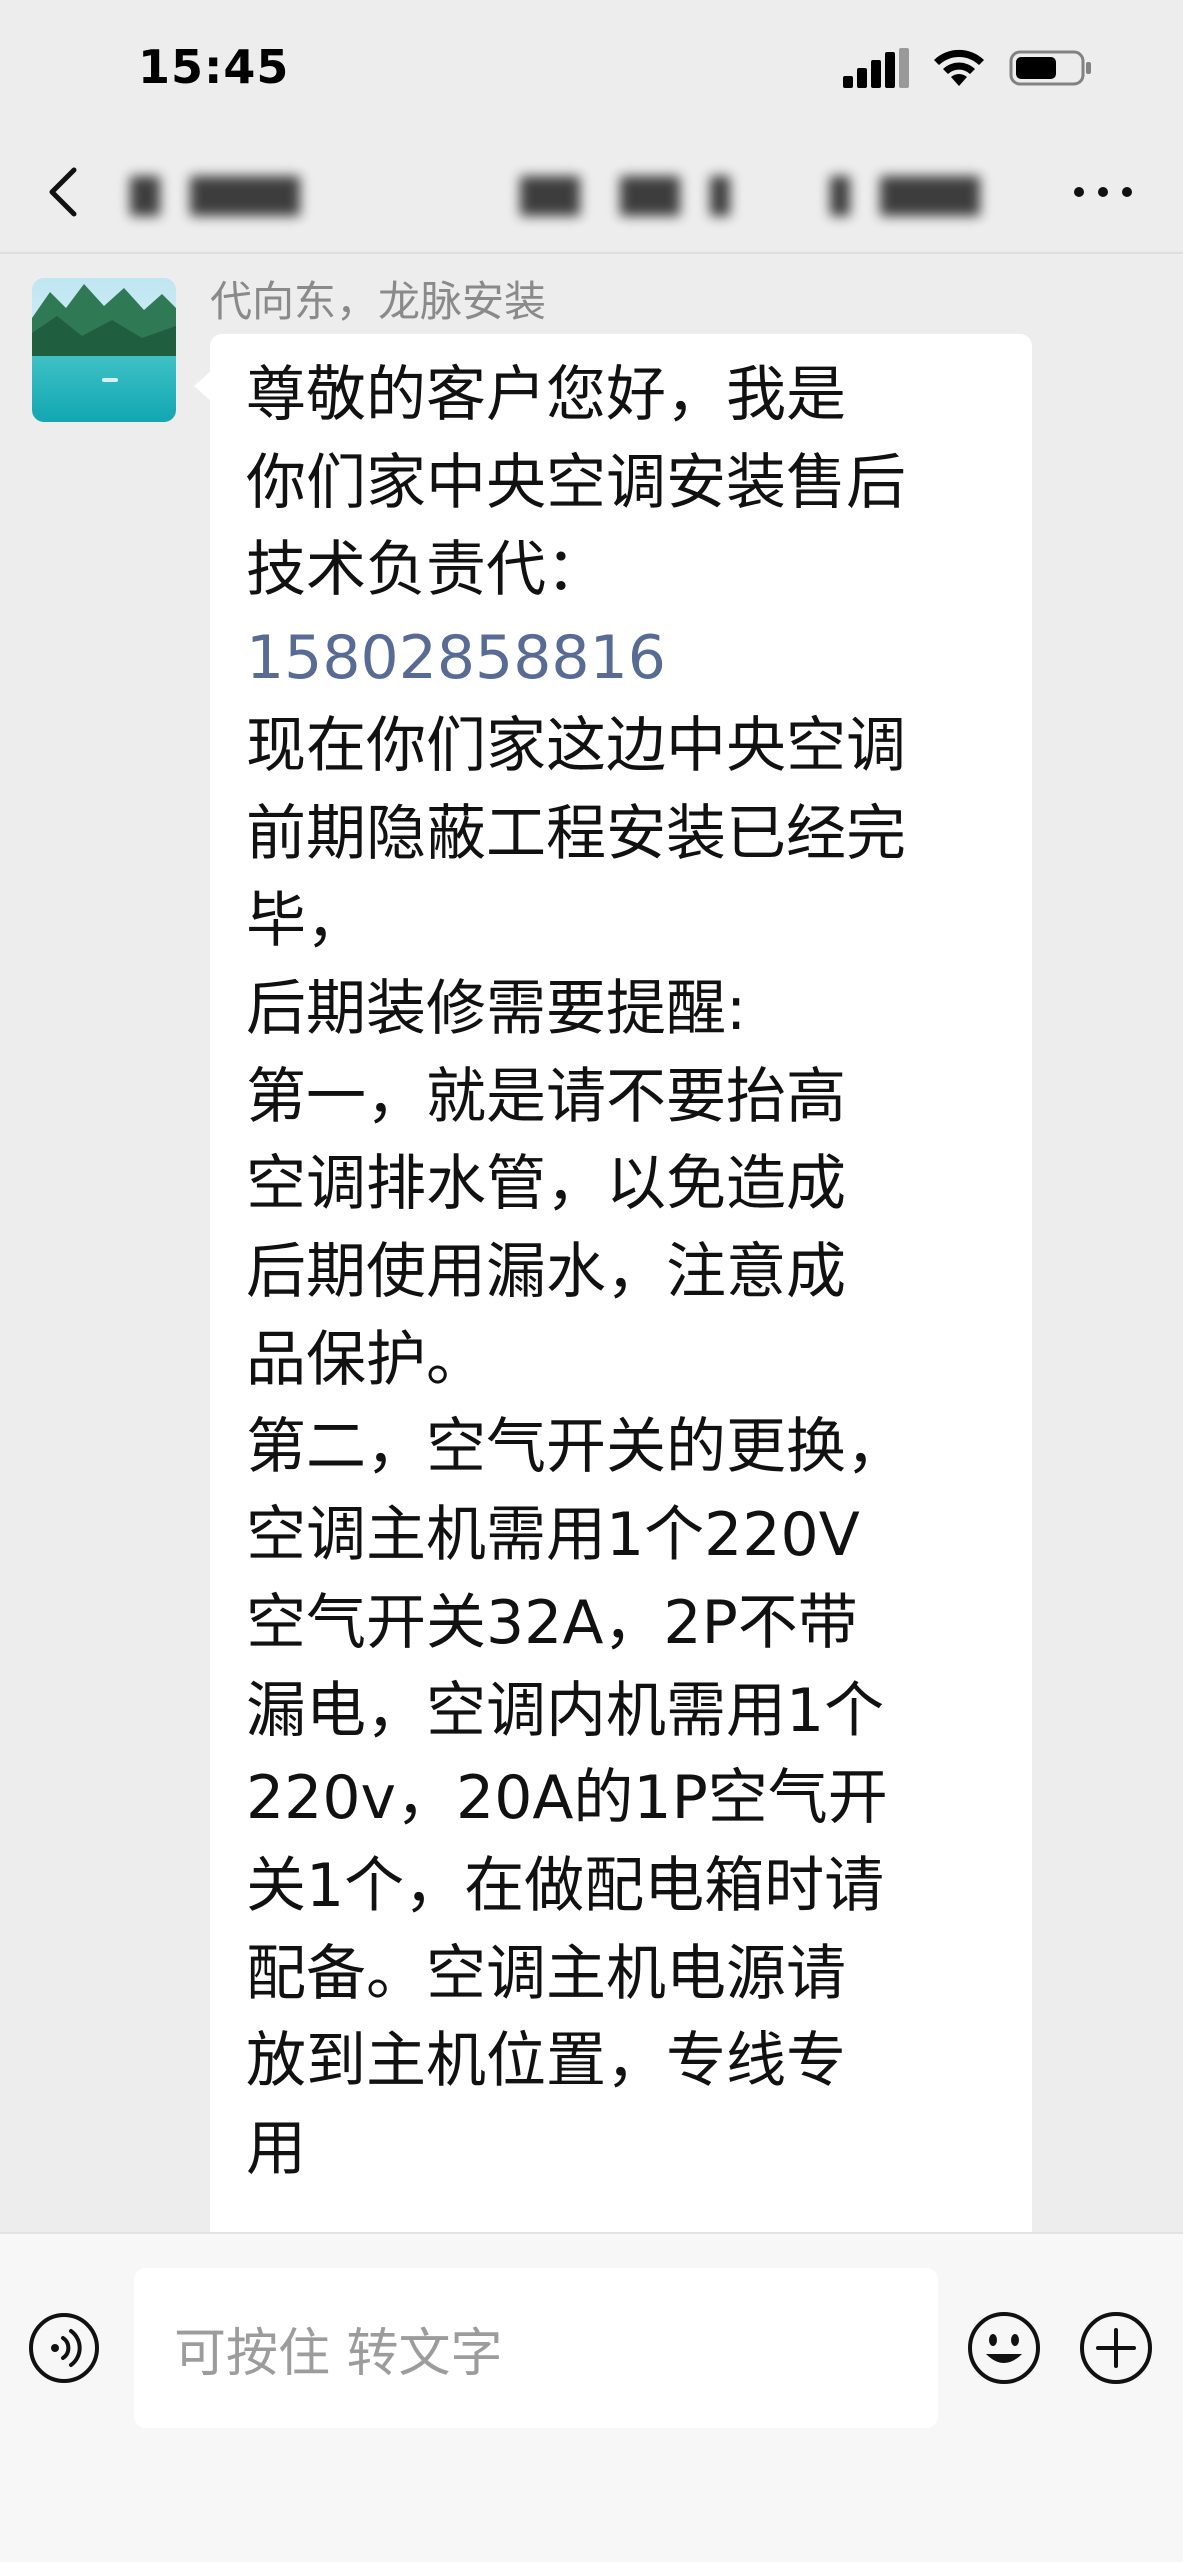 The image size is (1183, 2562). What do you see at coordinates (565, 1885) in the screenshot?
I see `message-line: 关1个，在做配电箱时请` at bounding box center [565, 1885].